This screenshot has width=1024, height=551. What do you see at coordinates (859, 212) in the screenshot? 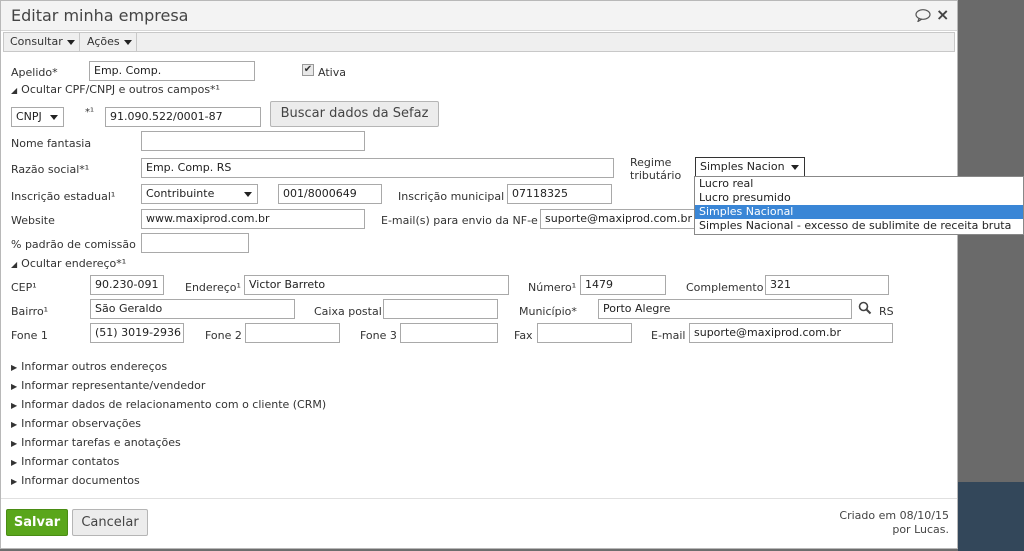
I see `dropdown-option-selected: Simples Nacional` at bounding box center [859, 212].